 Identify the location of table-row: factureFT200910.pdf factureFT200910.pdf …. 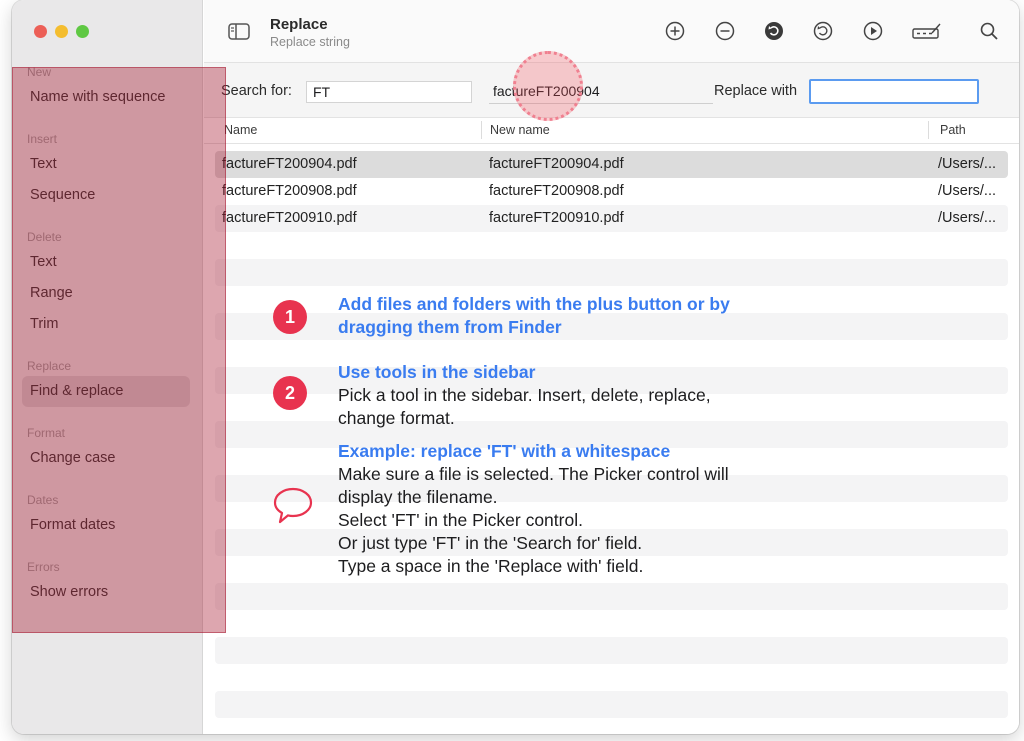
(611, 218).